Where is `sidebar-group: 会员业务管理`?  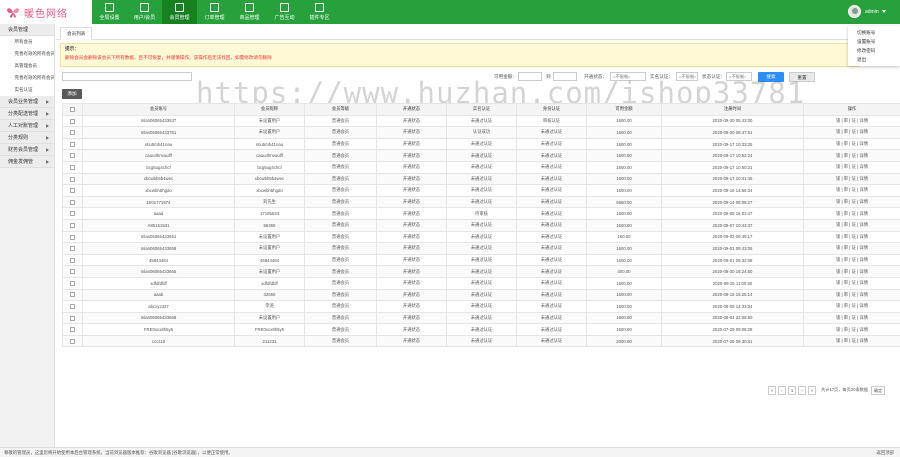
sidebar-group: 会员业务管理 is located at coordinates (27, 102).